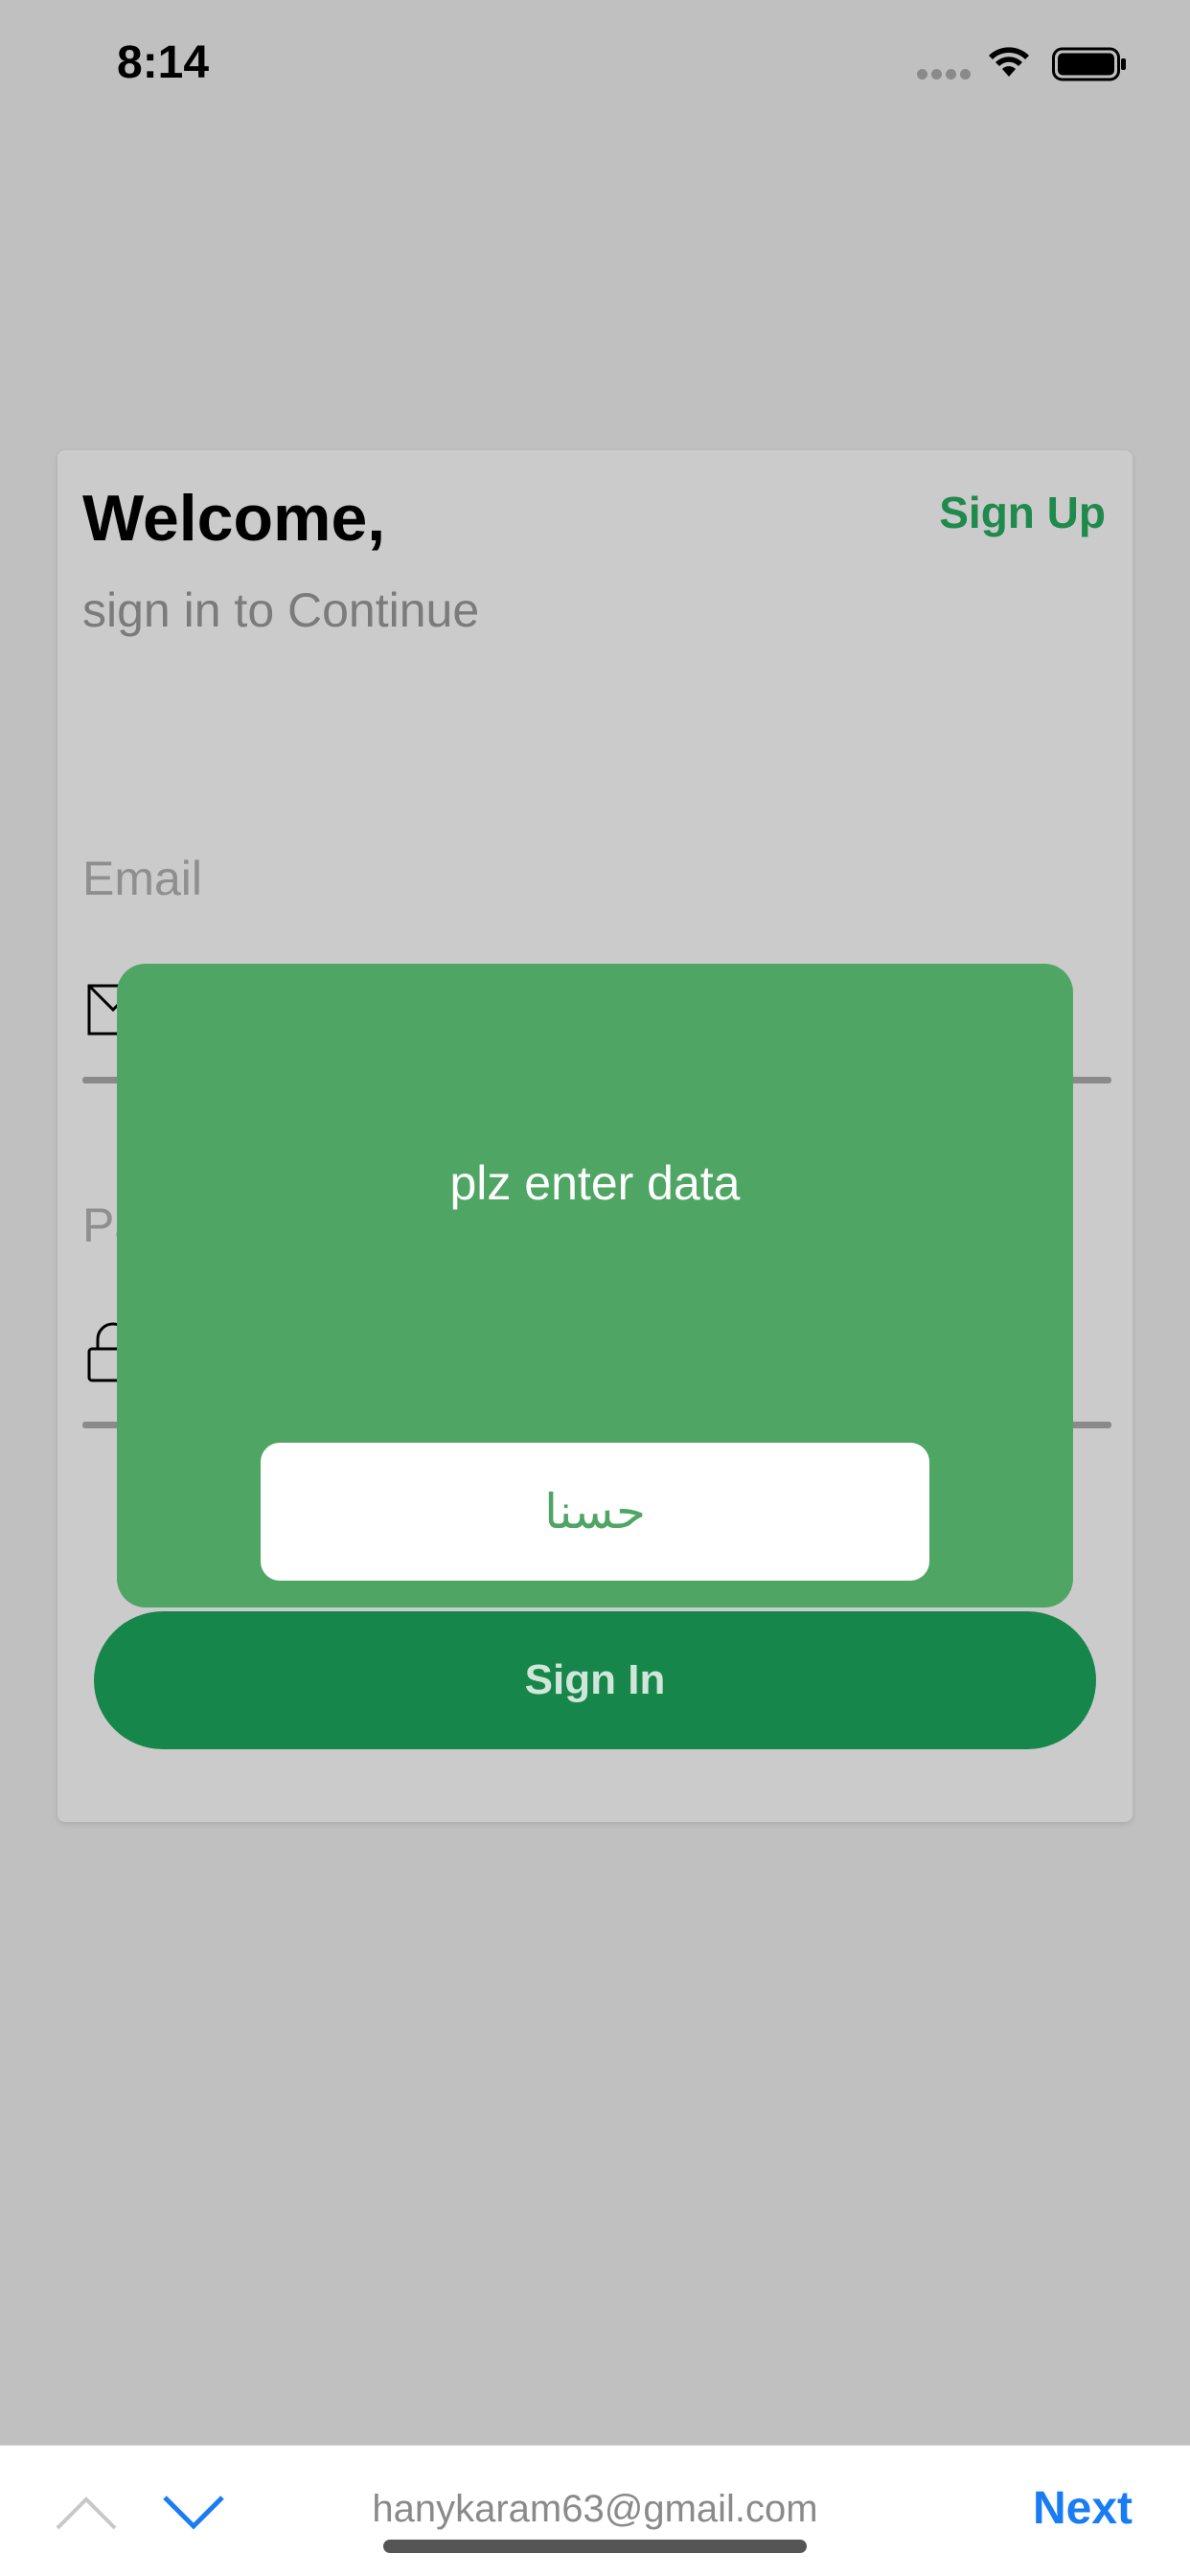  Describe the element at coordinates (1083, 2508) in the screenshot. I see `next-button: Next` at that location.